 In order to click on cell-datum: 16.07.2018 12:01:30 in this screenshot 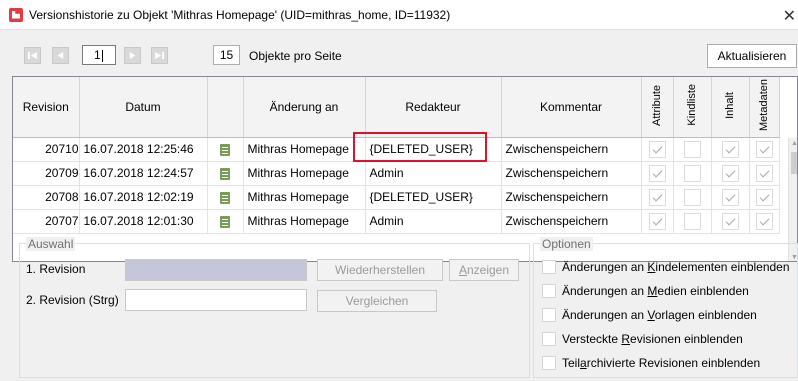, I will do `click(143, 221)`.